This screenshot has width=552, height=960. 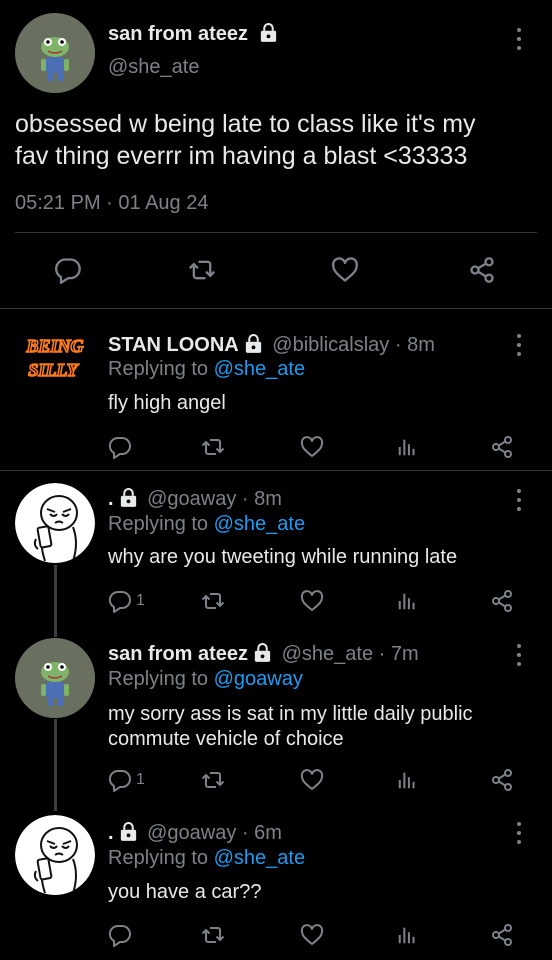 I want to click on author-row: san from ateez @she_ate · 7m, so click(x=263, y=654).